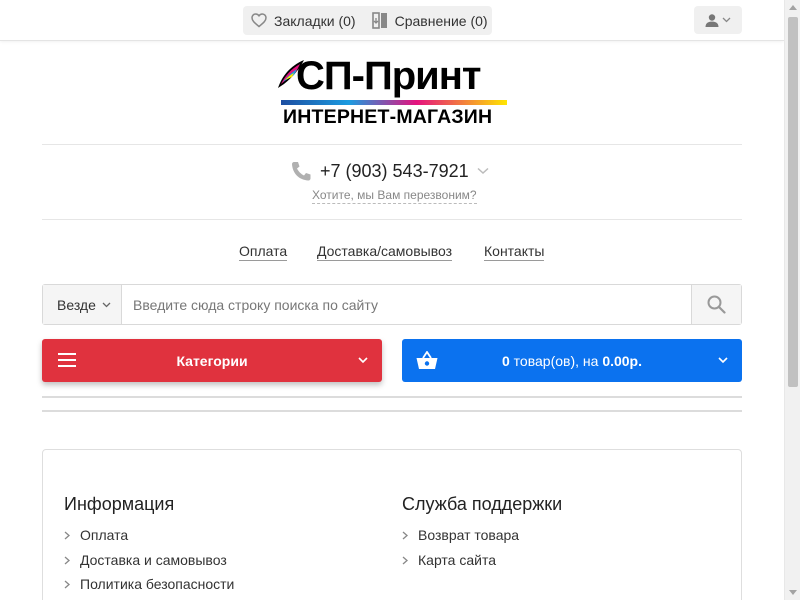  Describe the element at coordinates (622, 360) in the screenshot. I see `cart-total: 0.00р.` at that location.